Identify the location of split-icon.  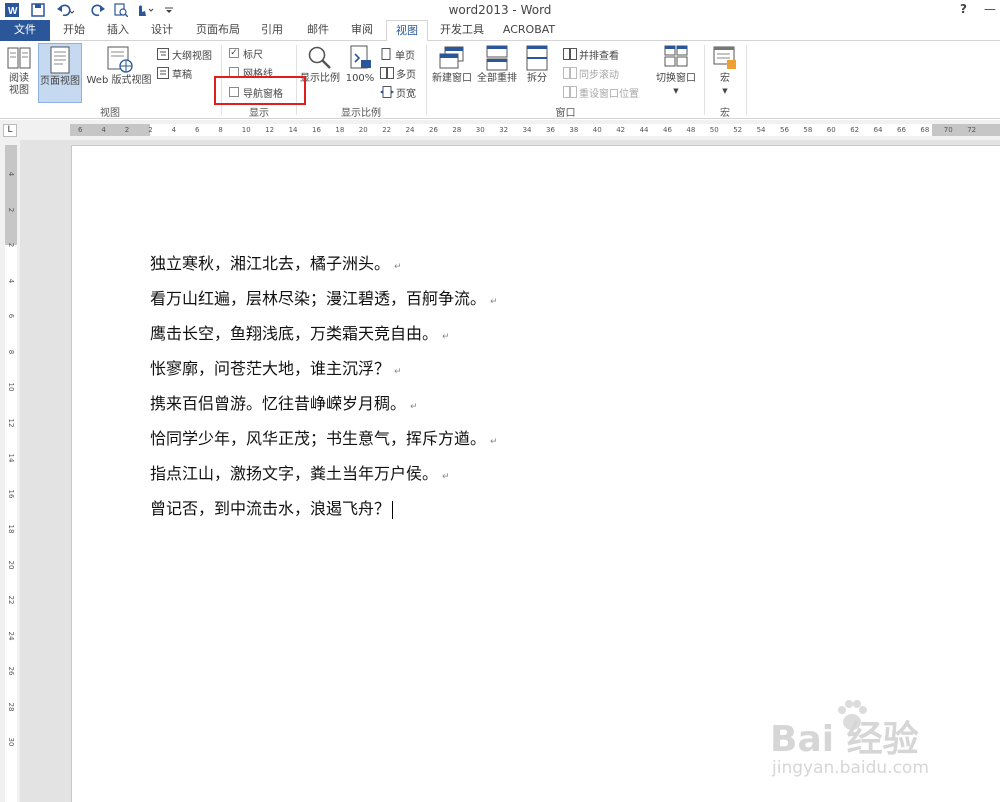
(537, 58).